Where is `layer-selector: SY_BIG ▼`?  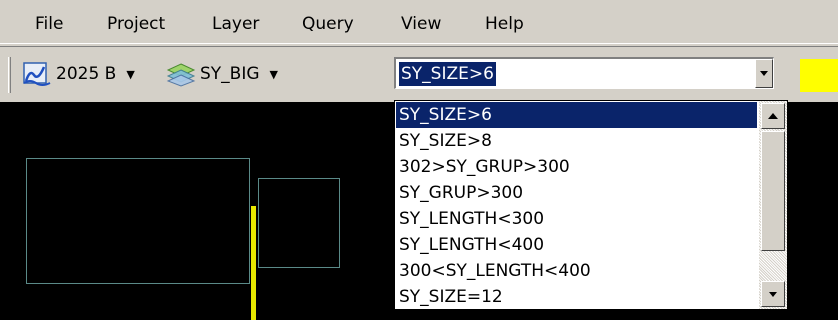
layer-selector: SY_BIG ▼ is located at coordinates (222, 74).